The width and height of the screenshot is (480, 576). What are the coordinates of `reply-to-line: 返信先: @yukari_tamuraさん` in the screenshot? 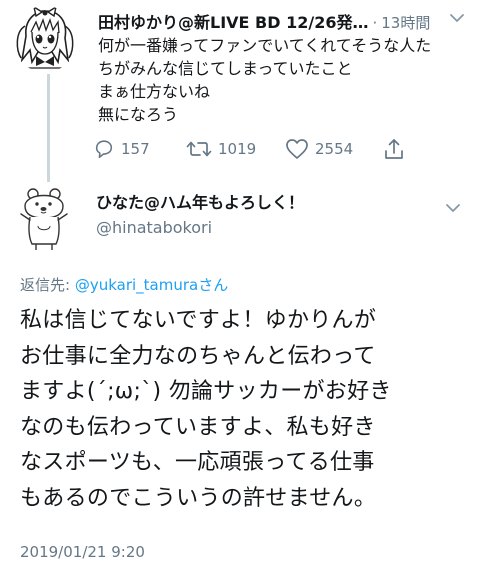 It's located at (124, 284).